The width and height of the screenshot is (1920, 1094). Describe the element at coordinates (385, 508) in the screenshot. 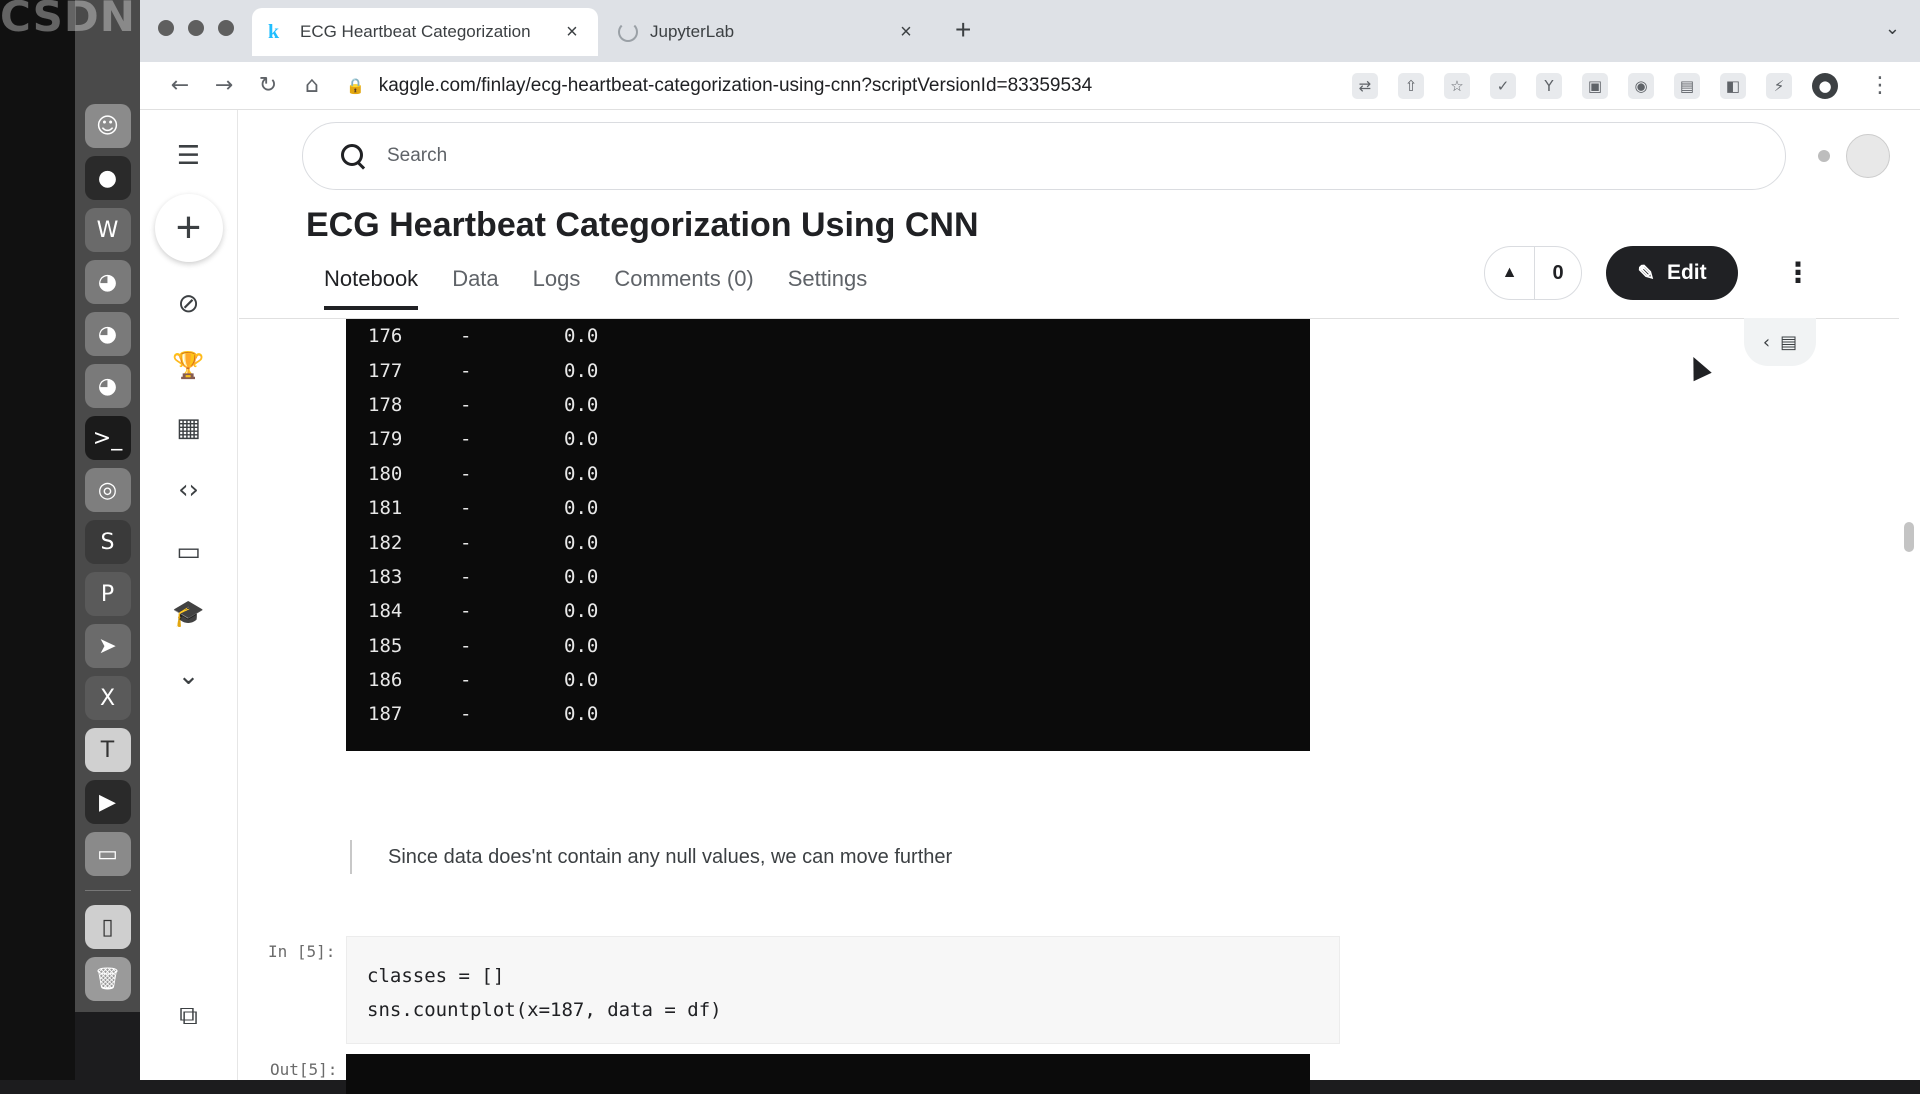

I see `output-index: 181` at that location.